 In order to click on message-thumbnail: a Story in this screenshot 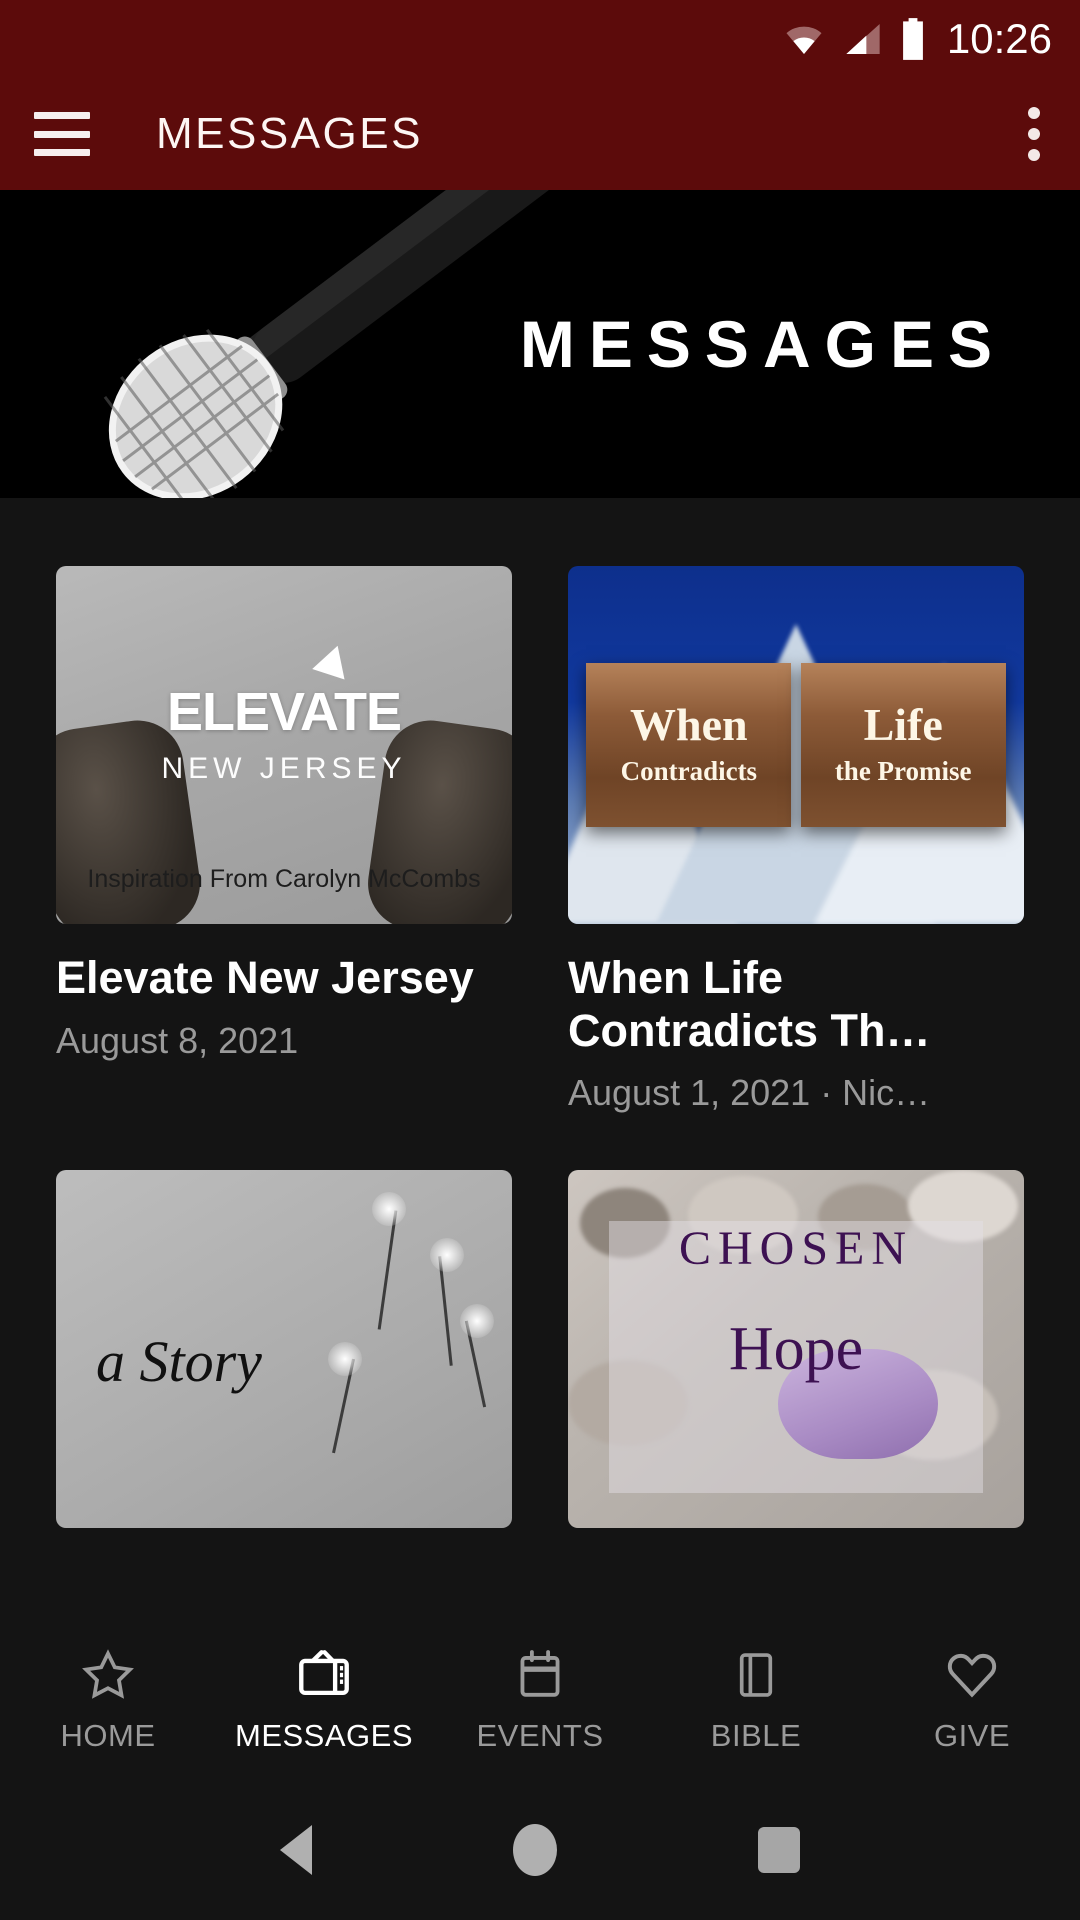, I will do `click(284, 1349)`.